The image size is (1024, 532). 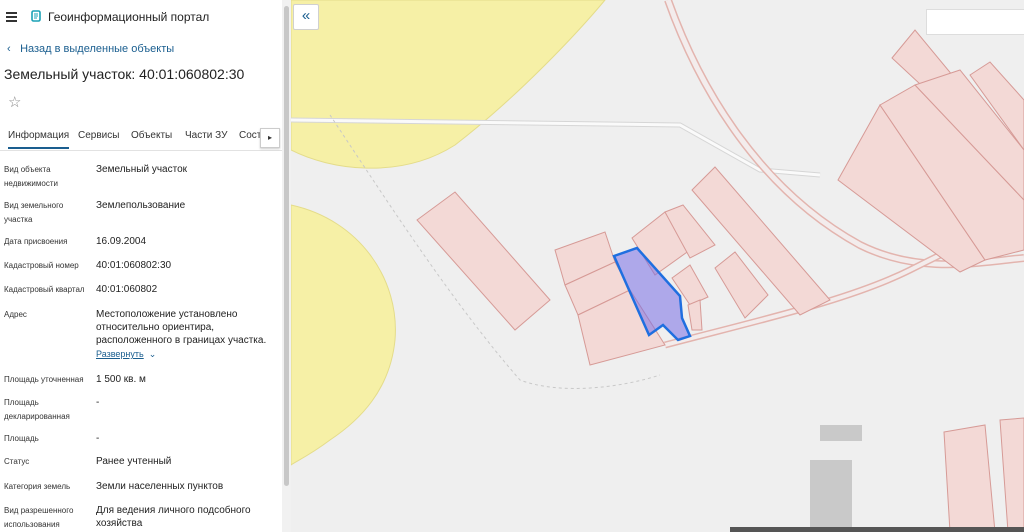 I want to click on chevron-left-icon: ‹, so click(x=9, y=49).